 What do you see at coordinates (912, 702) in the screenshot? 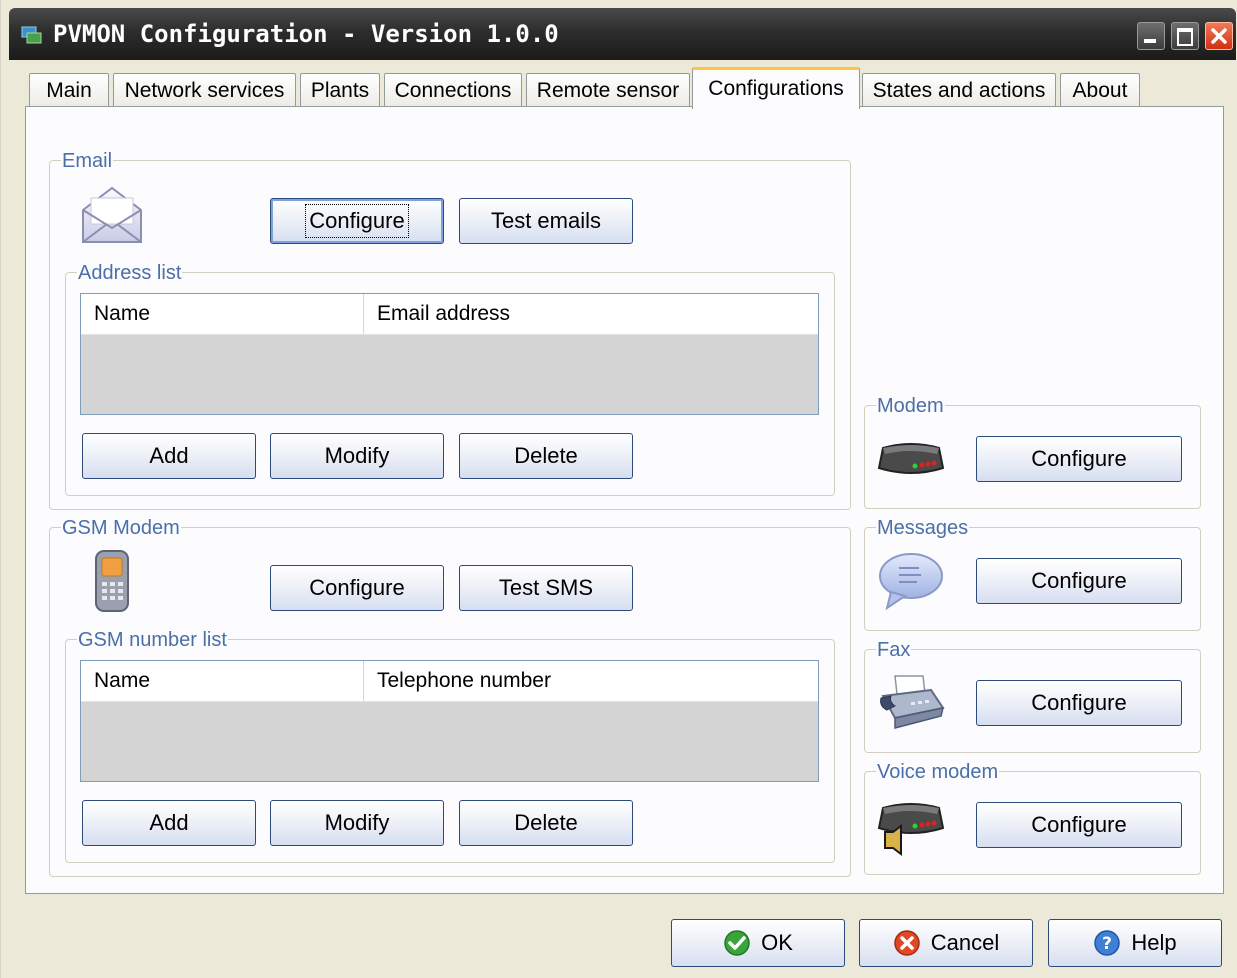
I see `fax-icon` at bounding box center [912, 702].